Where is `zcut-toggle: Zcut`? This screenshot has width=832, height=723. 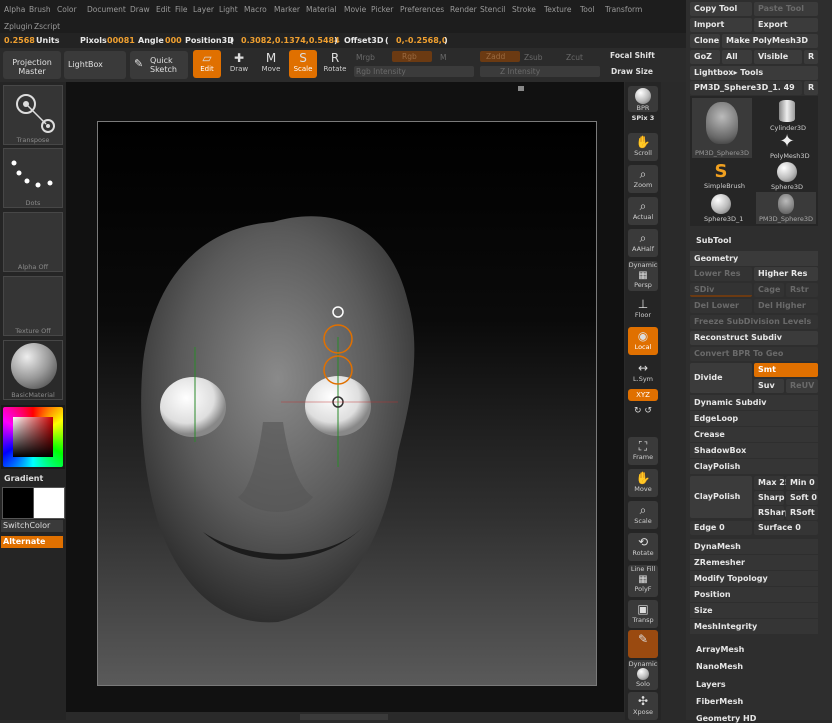 zcut-toggle: Zcut is located at coordinates (574, 57).